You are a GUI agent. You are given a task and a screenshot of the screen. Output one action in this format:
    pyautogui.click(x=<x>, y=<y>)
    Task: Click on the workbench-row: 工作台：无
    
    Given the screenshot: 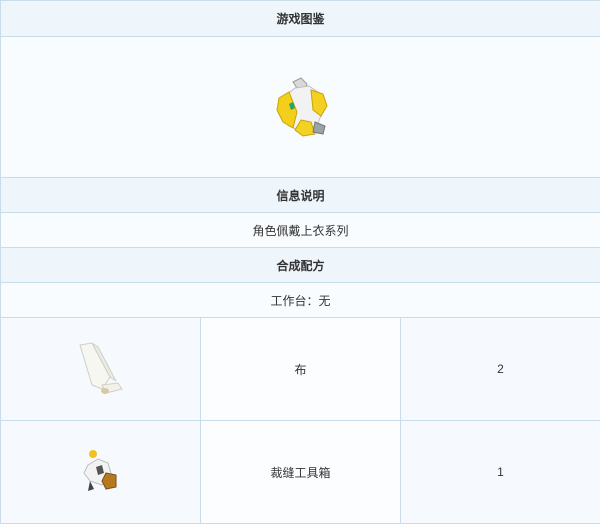 What is the action you would take?
    pyautogui.click(x=300, y=300)
    